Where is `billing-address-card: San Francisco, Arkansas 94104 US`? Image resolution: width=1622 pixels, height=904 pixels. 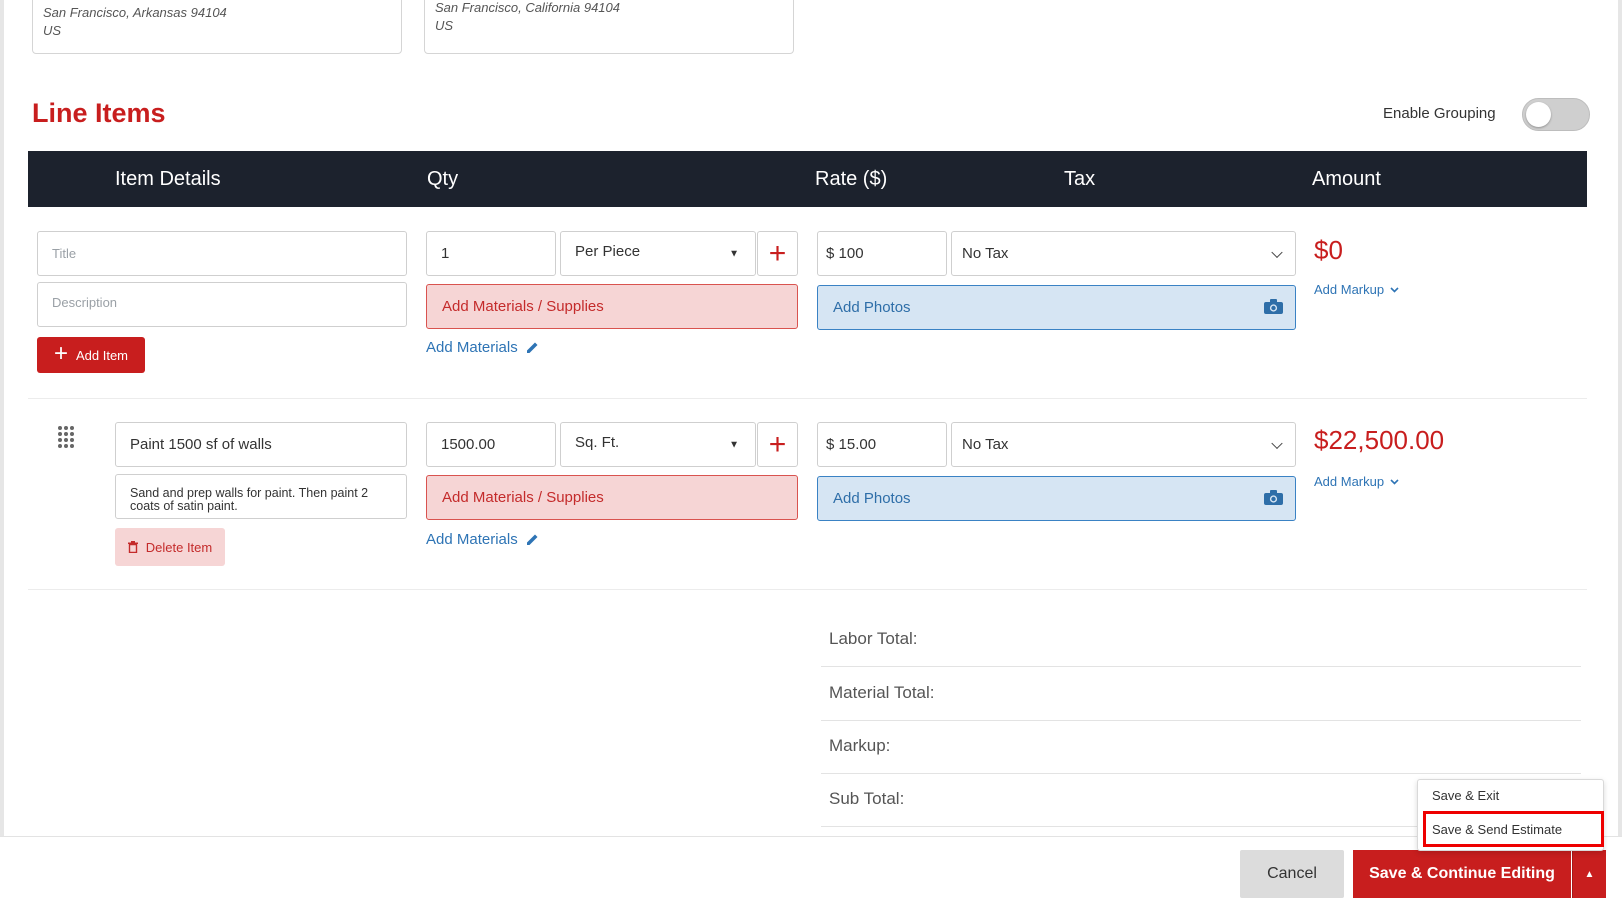
billing-address-card: San Francisco, Arkansas 94104 US is located at coordinates (217, 27).